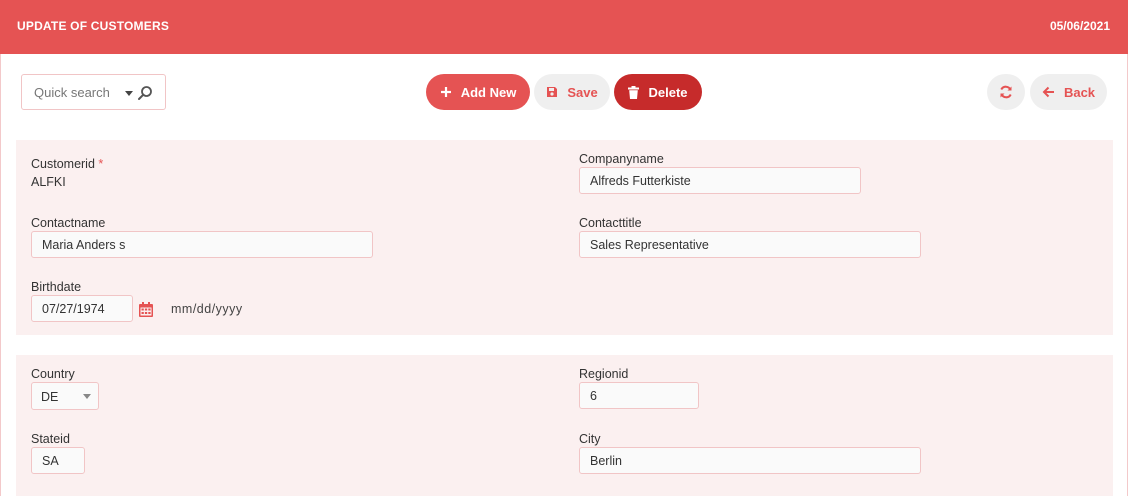  I want to click on birthdate-format-hint: mm/dd/yyyy, so click(207, 309).